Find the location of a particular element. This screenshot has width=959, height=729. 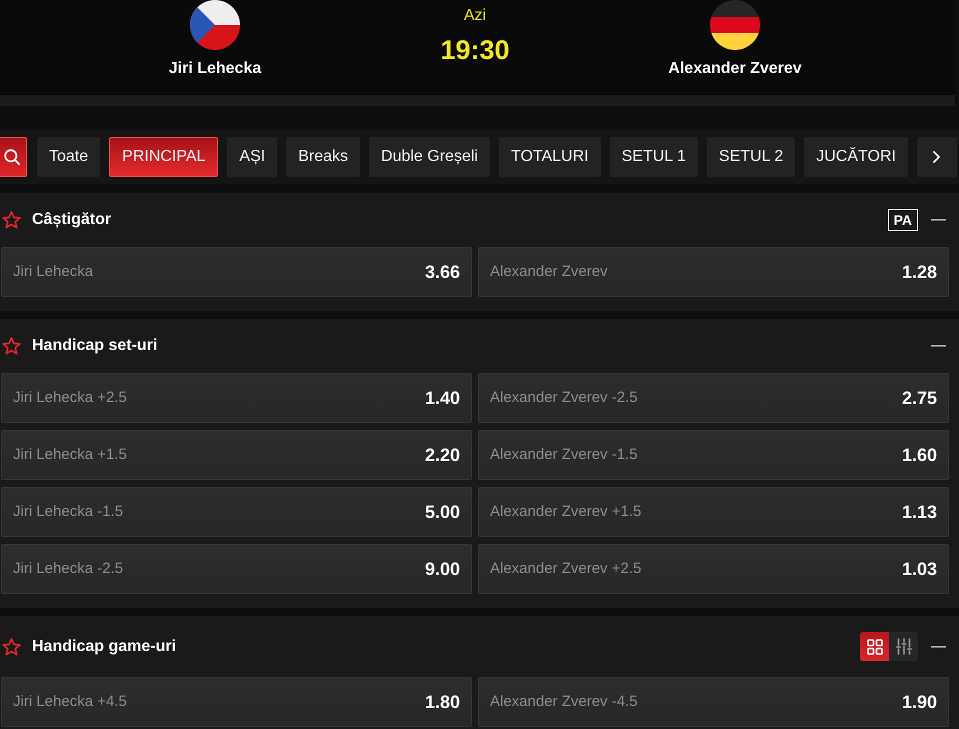

selection-label: Jiri Lehecka +4.5 is located at coordinates (70, 702).